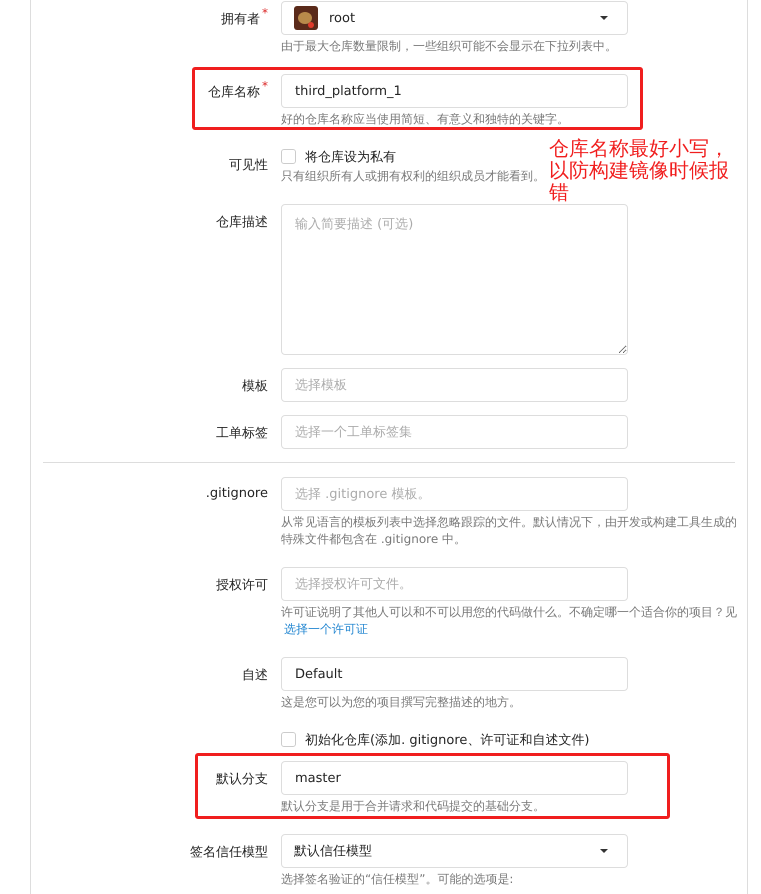 The height and width of the screenshot is (894, 761). Describe the element at coordinates (401, 702) in the screenshot. I see `help-text: 这是您可以为您的项目撰写完整描述的地方。` at that location.